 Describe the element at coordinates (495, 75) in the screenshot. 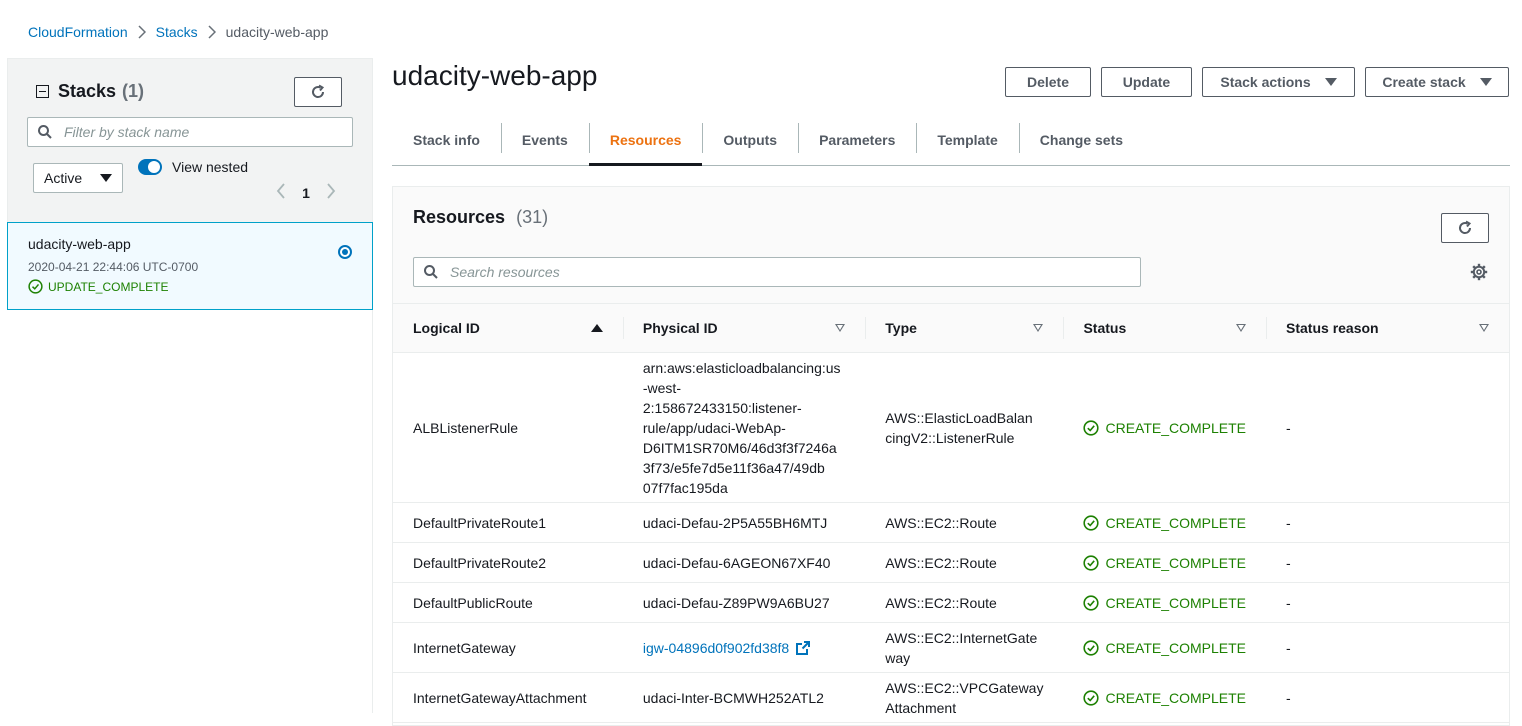

I see `page-title: udacity-web-app` at that location.